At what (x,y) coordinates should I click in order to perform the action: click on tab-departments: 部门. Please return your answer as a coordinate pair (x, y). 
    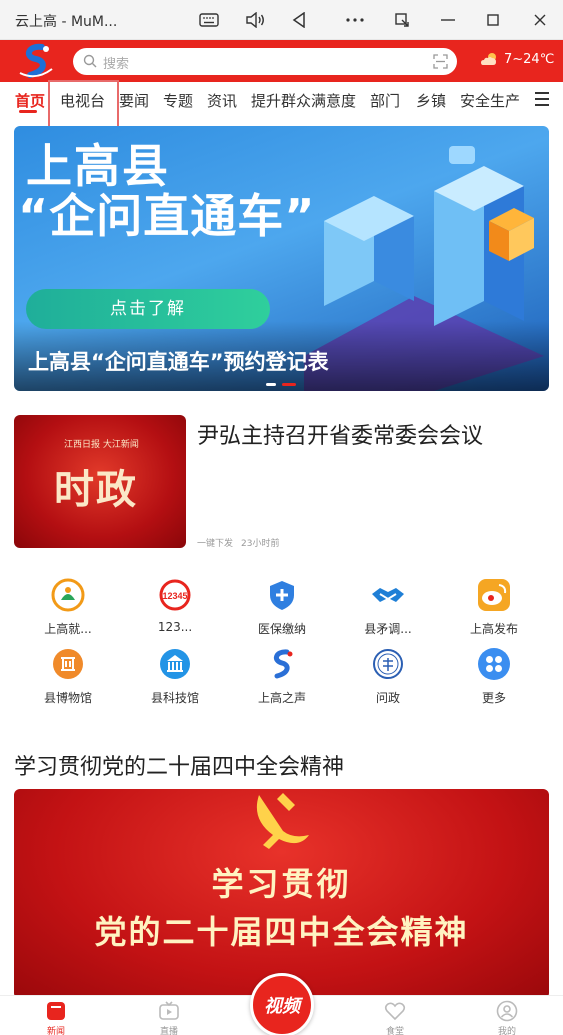
    Looking at the image, I should click on (385, 100).